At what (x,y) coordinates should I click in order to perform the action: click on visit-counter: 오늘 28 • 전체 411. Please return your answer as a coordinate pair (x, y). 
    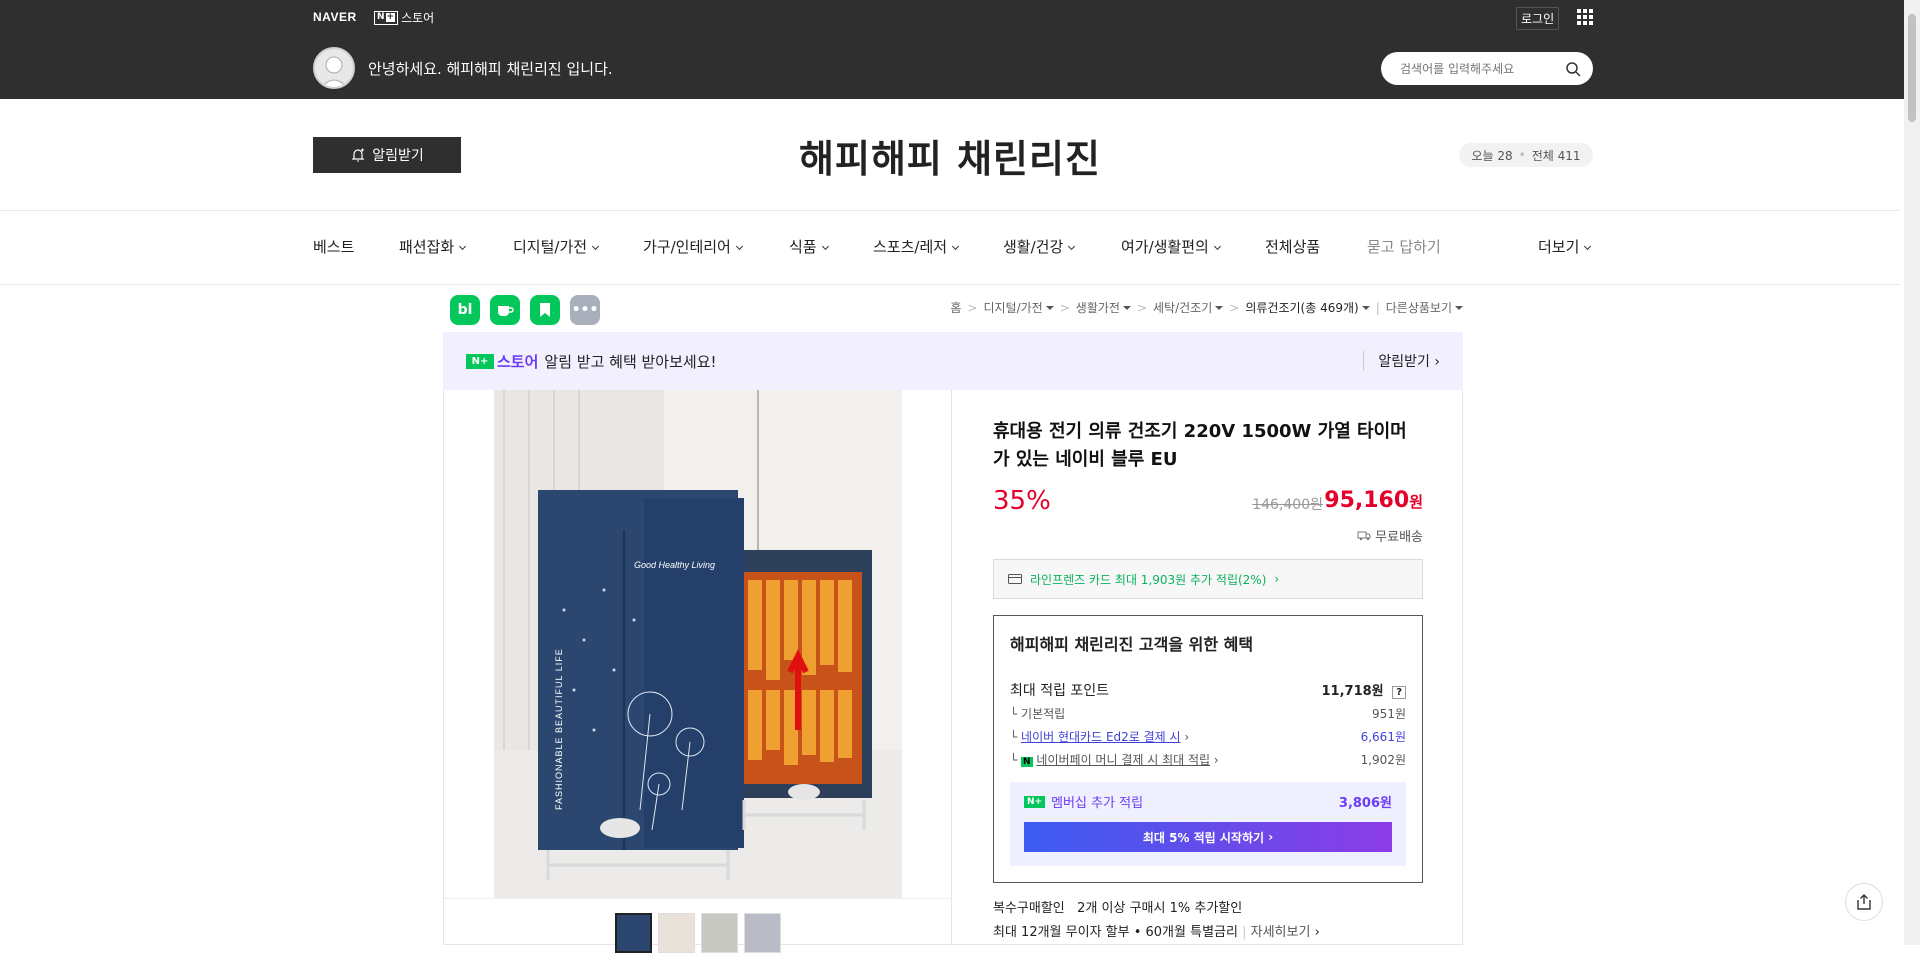
    Looking at the image, I should click on (1526, 155).